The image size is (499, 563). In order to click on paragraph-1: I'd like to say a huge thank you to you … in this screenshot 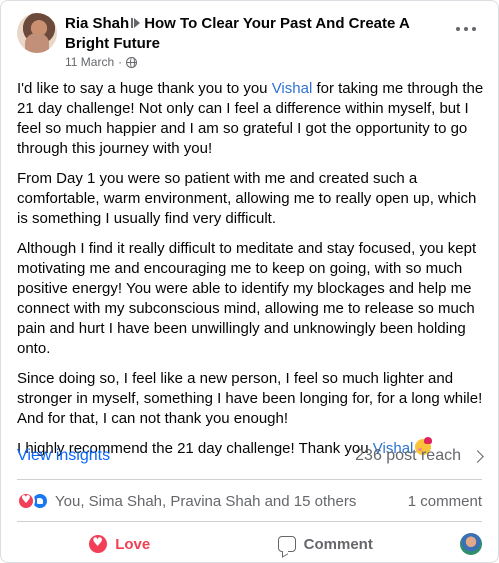, I will do `click(253, 119)`.